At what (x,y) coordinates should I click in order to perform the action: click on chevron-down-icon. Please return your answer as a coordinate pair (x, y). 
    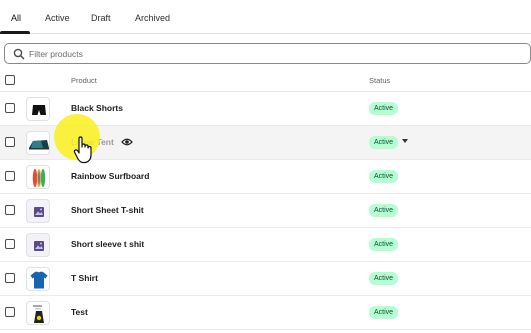
    Looking at the image, I should click on (405, 141).